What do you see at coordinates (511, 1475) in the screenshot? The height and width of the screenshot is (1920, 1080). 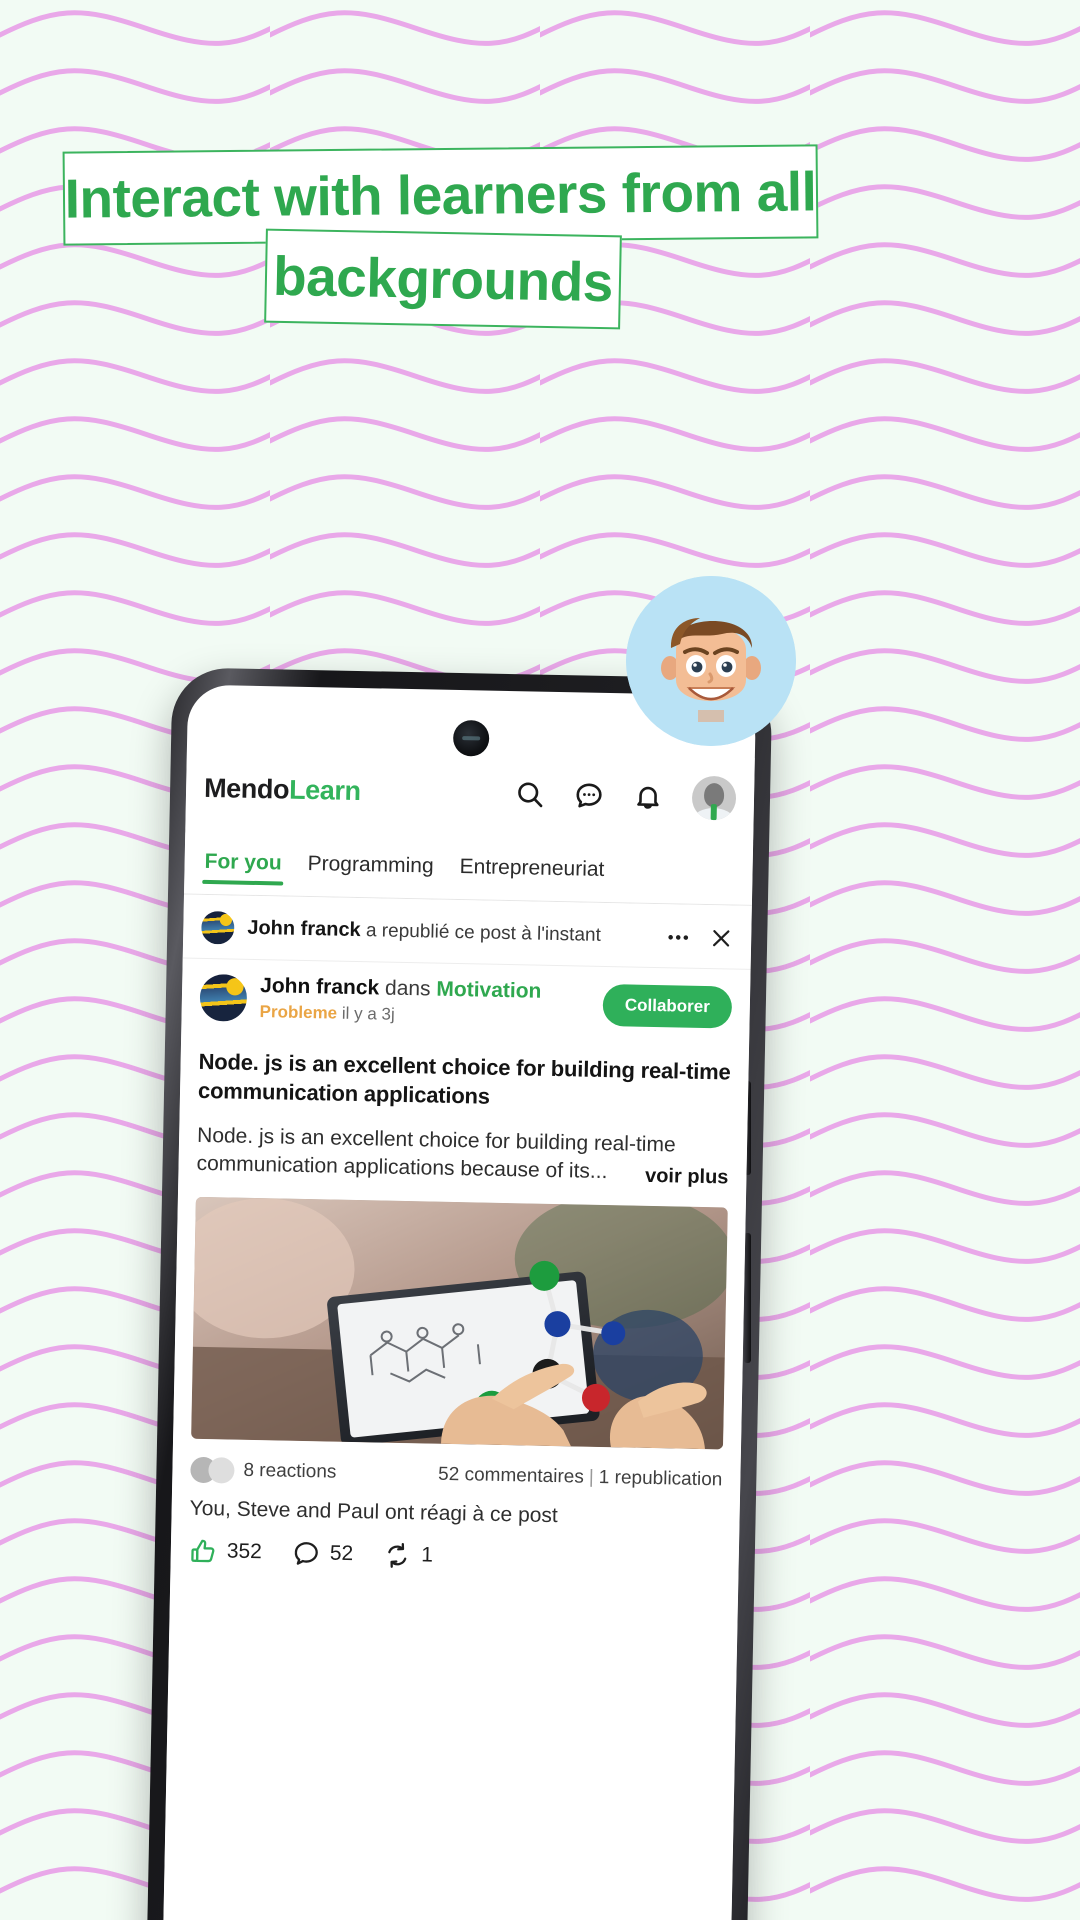 I see `comments-count: 52 commentaires` at bounding box center [511, 1475].